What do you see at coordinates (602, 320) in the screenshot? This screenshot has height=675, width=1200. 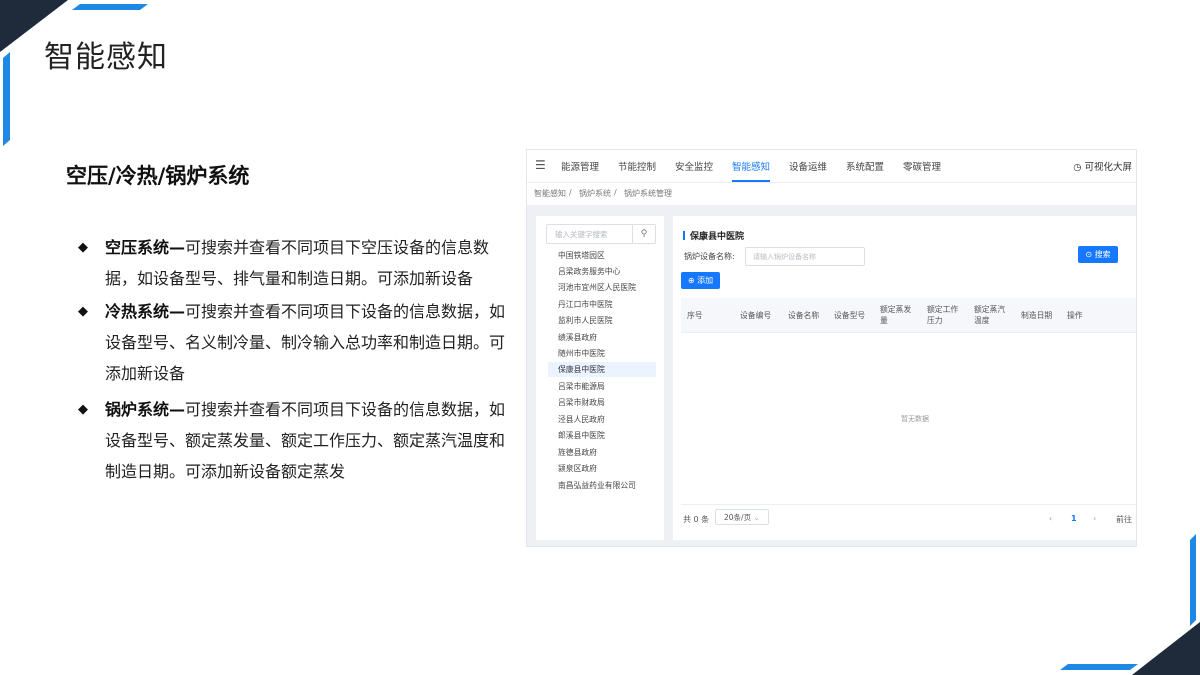 I see `tree-item: 监利市人民医院` at bounding box center [602, 320].